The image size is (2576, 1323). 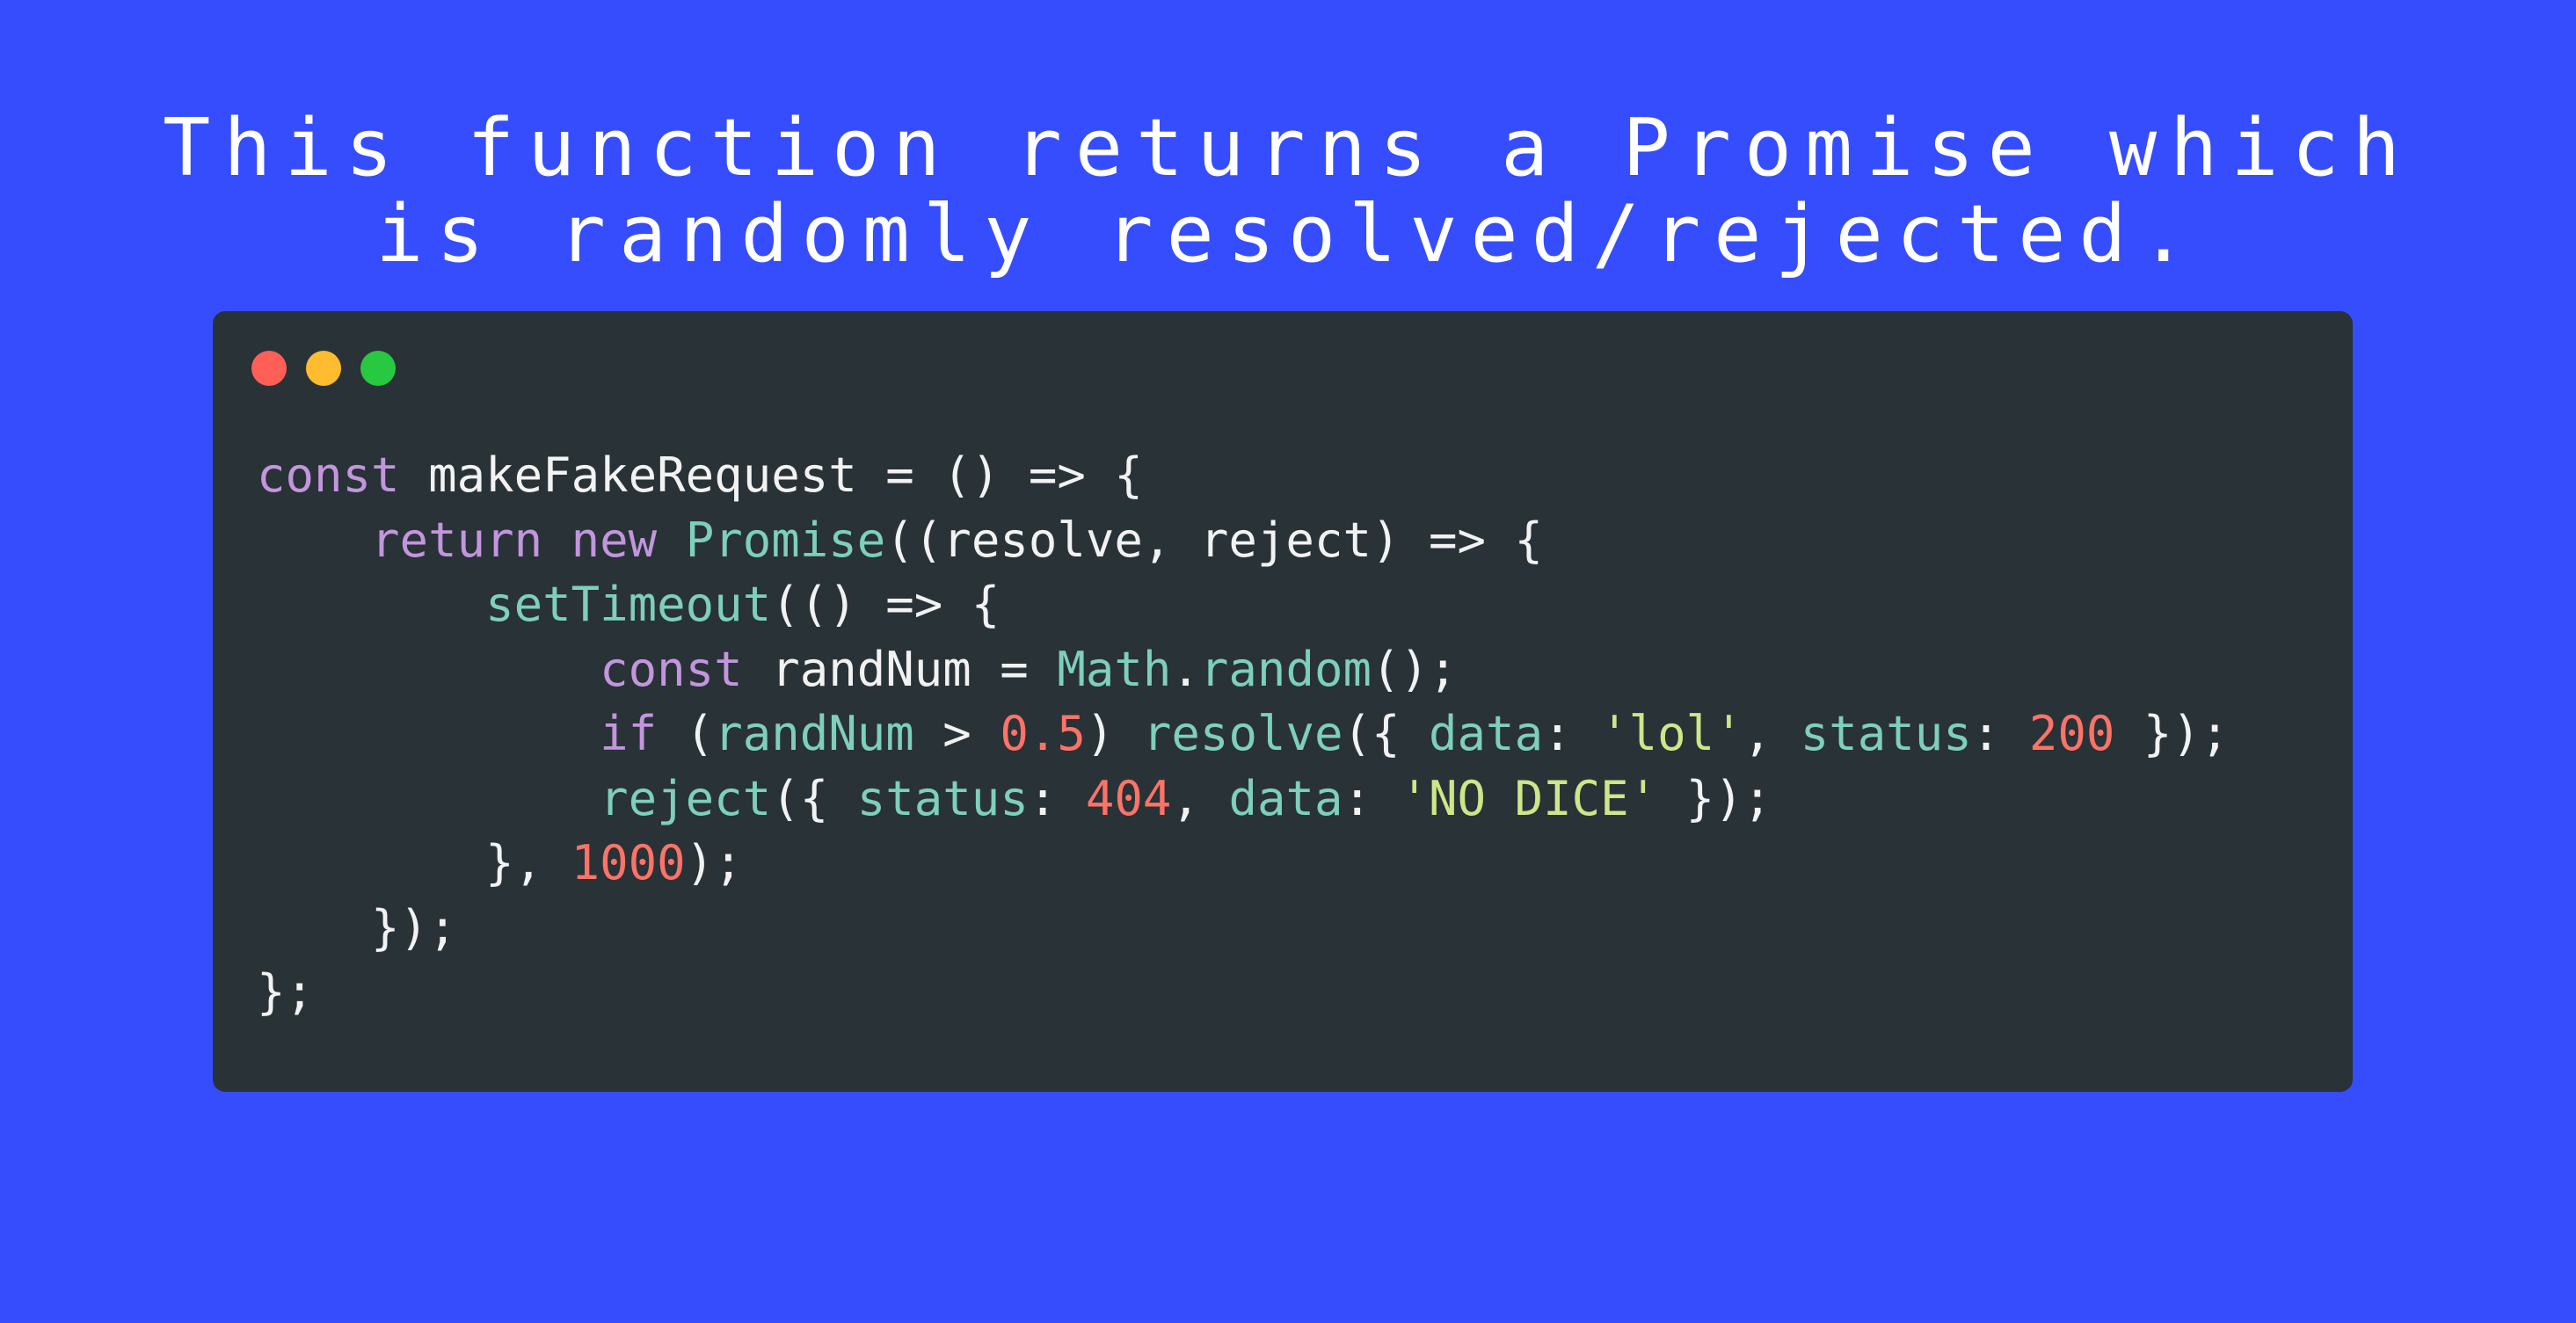 What do you see at coordinates (1285, 669) in the screenshot?
I see `code-token: random` at bounding box center [1285, 669].